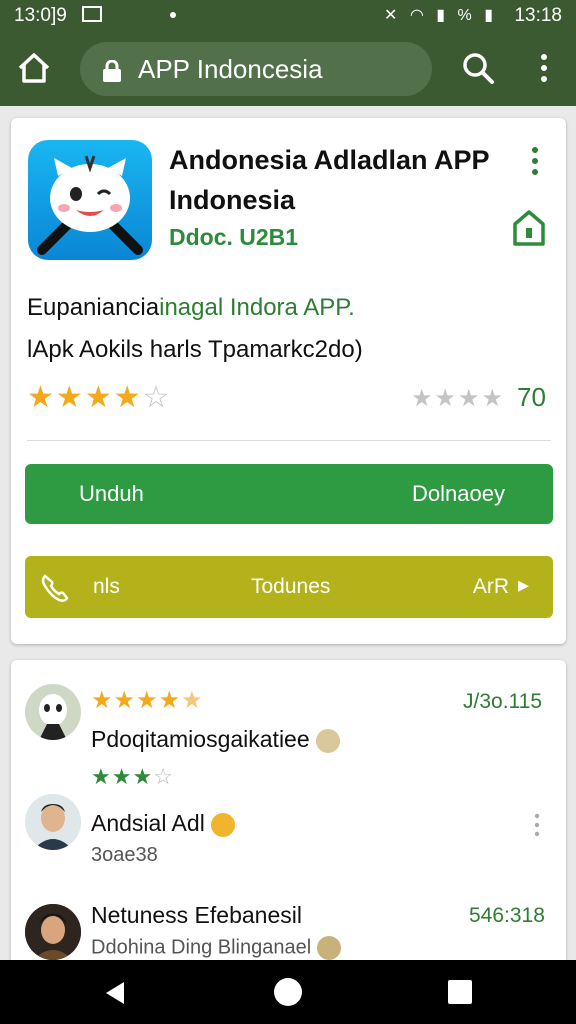 Image resolution: width=576 pixels, height=1024 pixels. What do you see at coordinates (200, 739) in the screenshot?
I see `review-title-text: Pdoqitamiosgaikatiee` at bounding box center [200, 739].